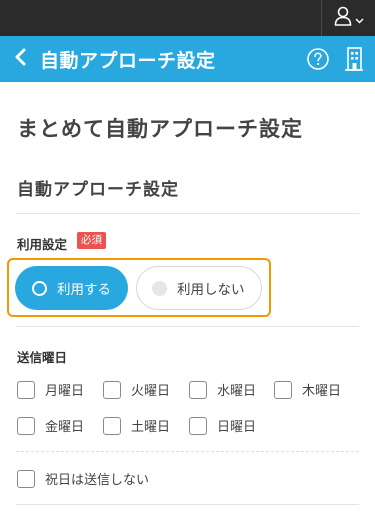  I want to click on top-bar, so click(187, 18).